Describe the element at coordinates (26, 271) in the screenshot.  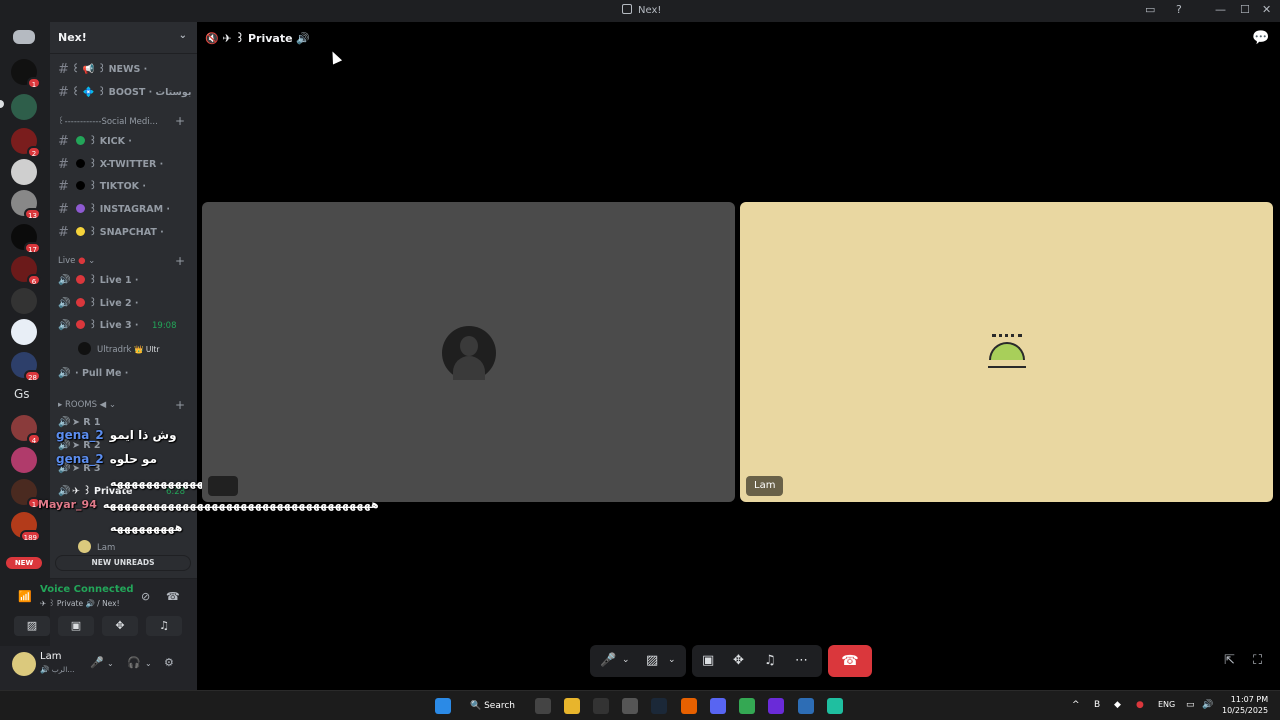
I see `server-icon: 6` at that location.